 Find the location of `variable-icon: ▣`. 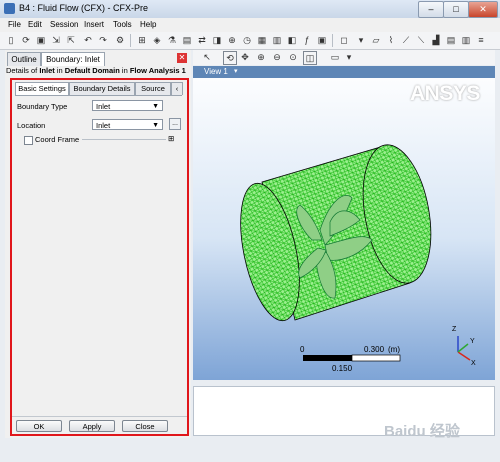

variable-icon: ▣ is located at coordinates (322, 40).